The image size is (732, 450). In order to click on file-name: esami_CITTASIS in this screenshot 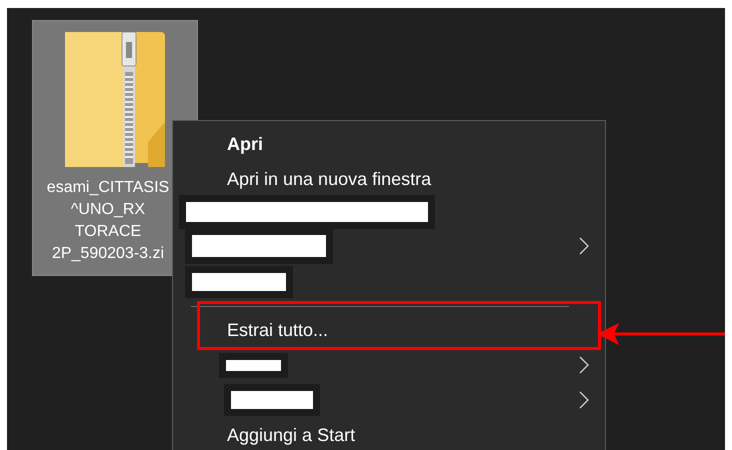, I will do `click(108, 188)`.